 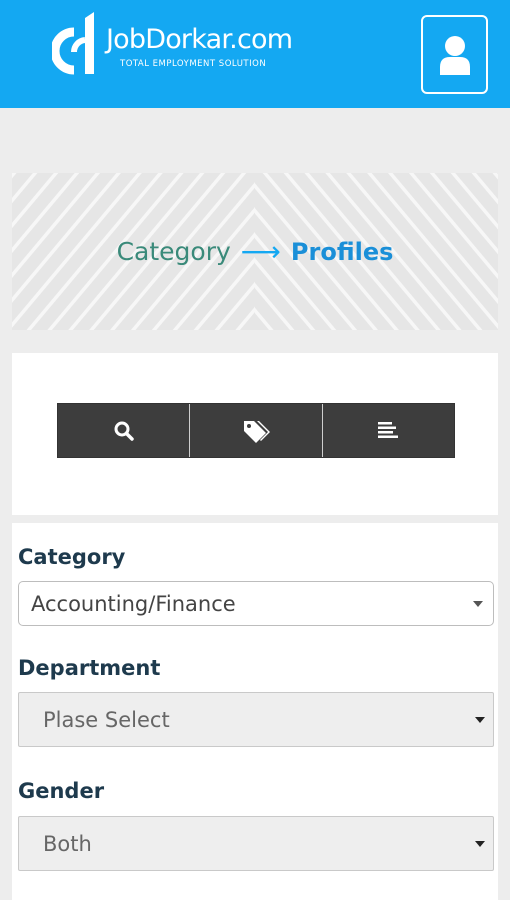 I want to click on list-button, so click(x=388, y=430).